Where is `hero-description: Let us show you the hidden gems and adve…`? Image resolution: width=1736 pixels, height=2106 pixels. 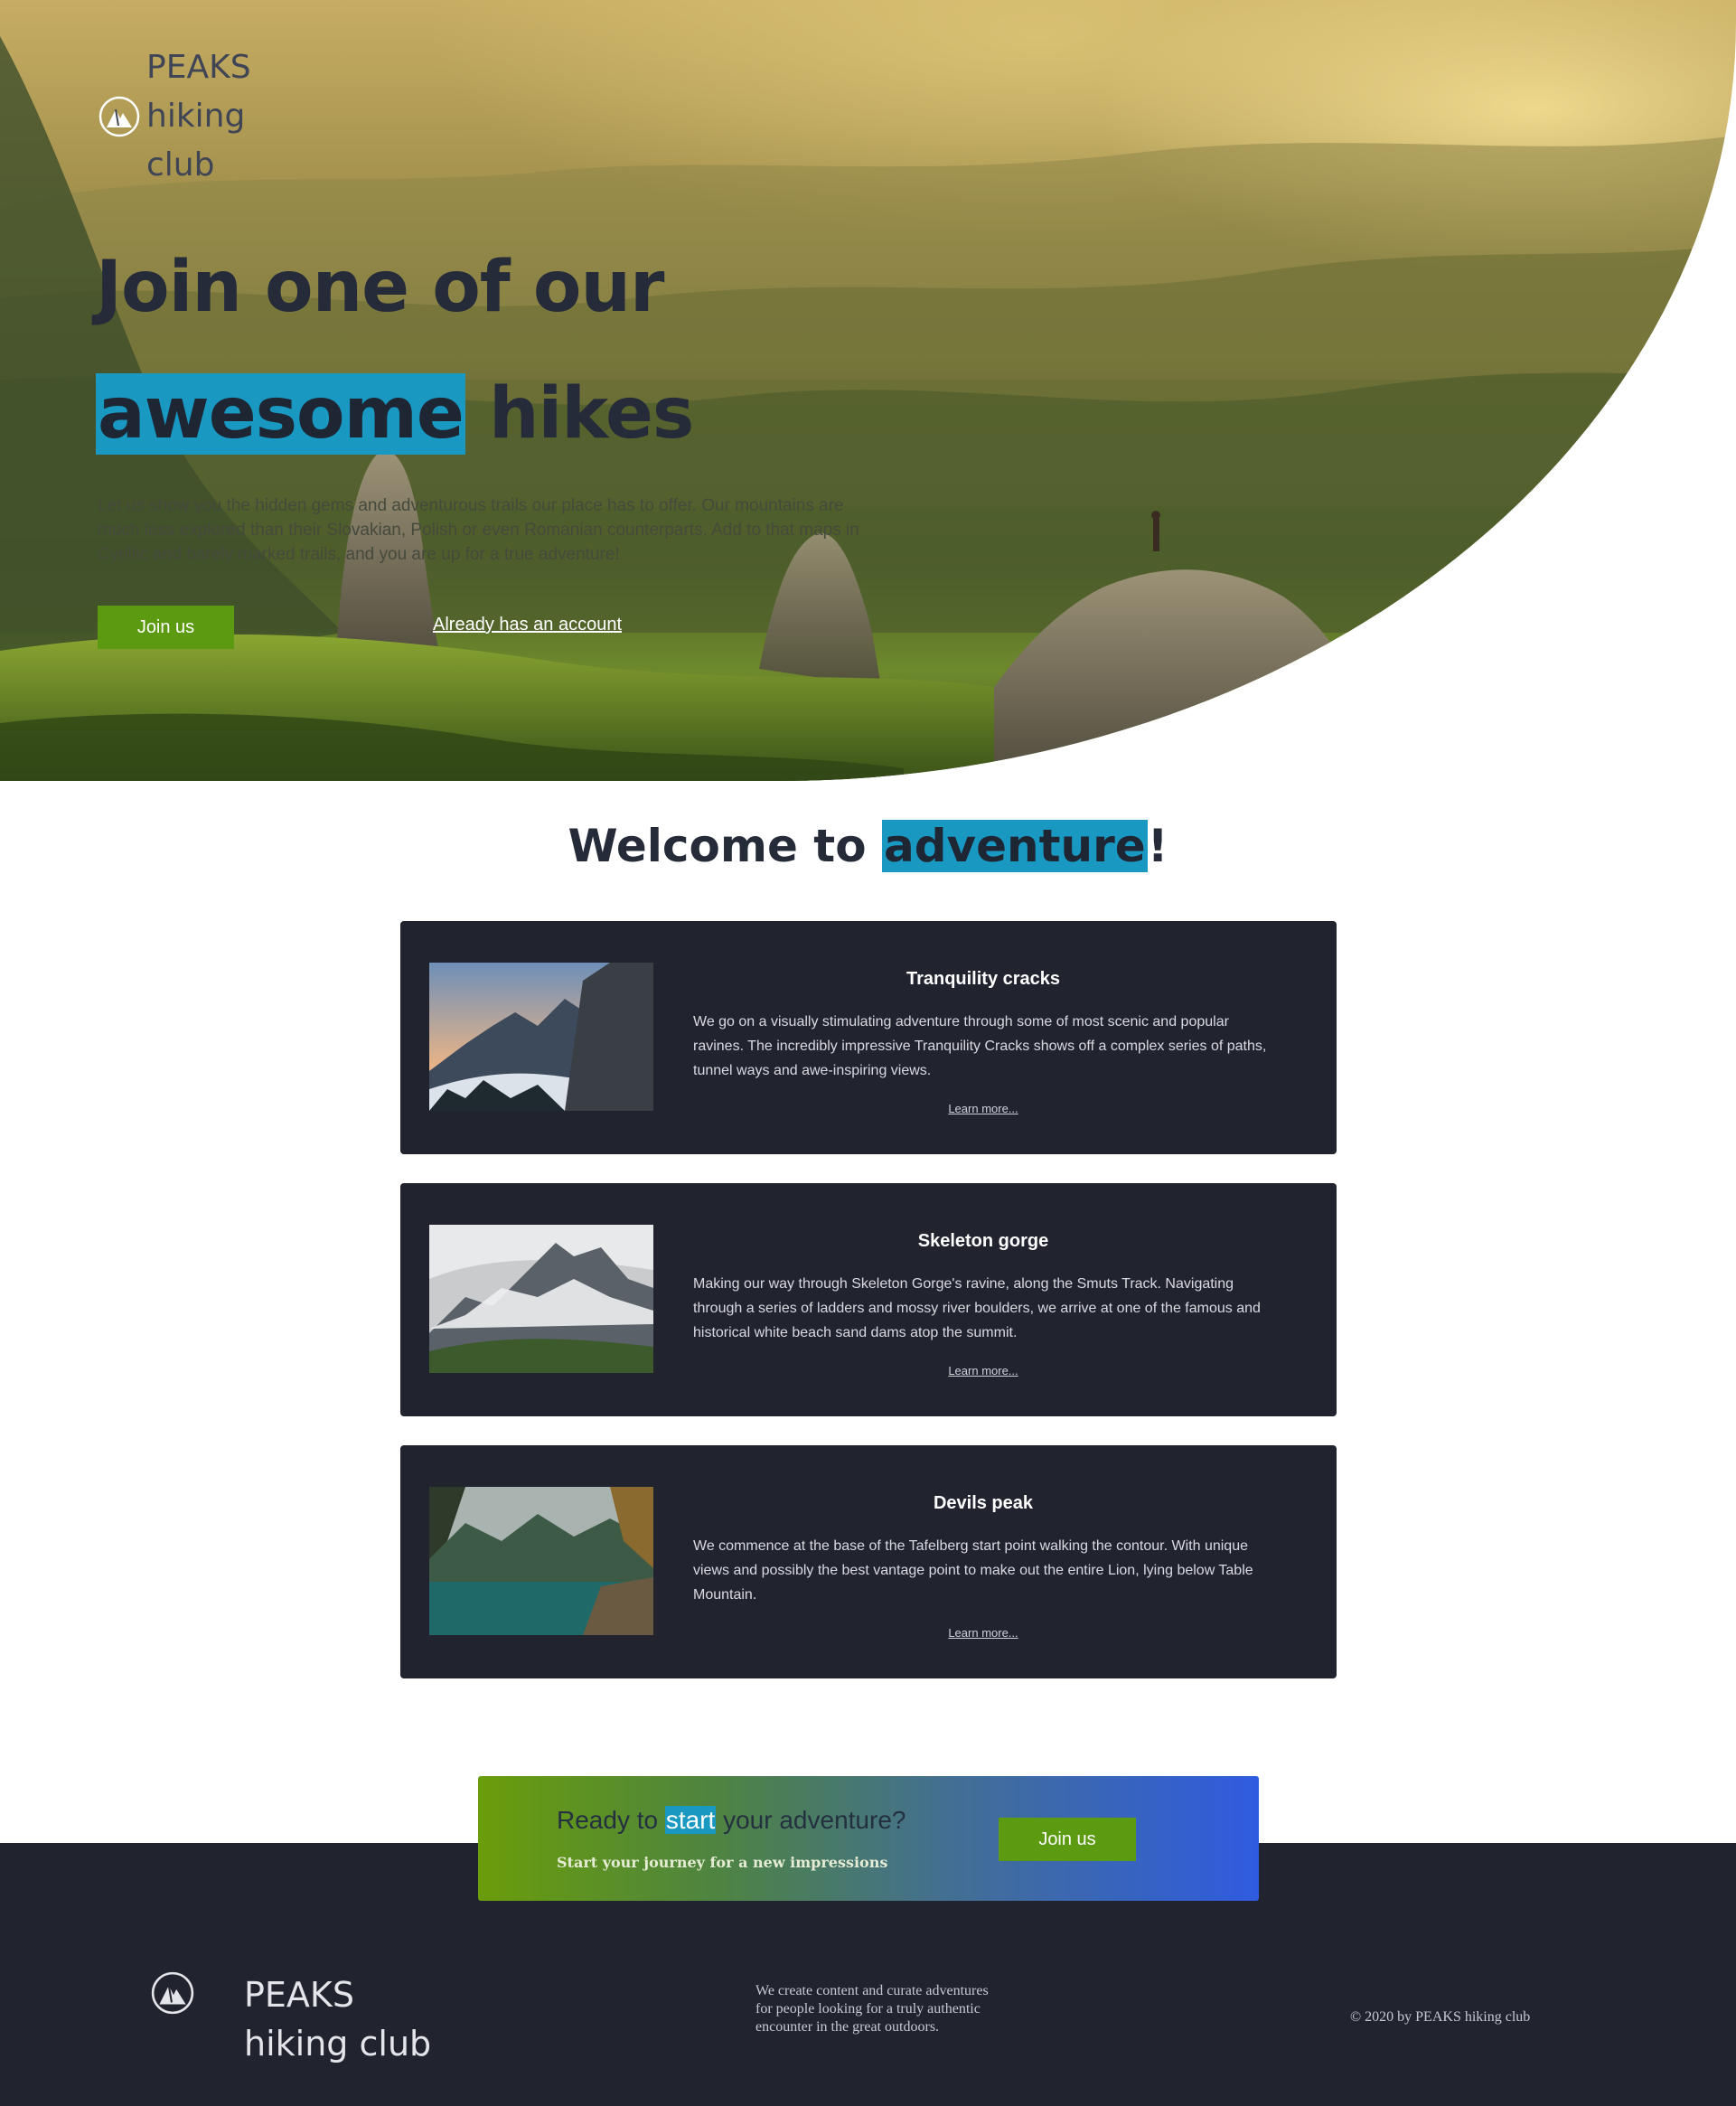
hero-description: Let us show you the hidden gems and adve… is located at coordinates (479, 530).